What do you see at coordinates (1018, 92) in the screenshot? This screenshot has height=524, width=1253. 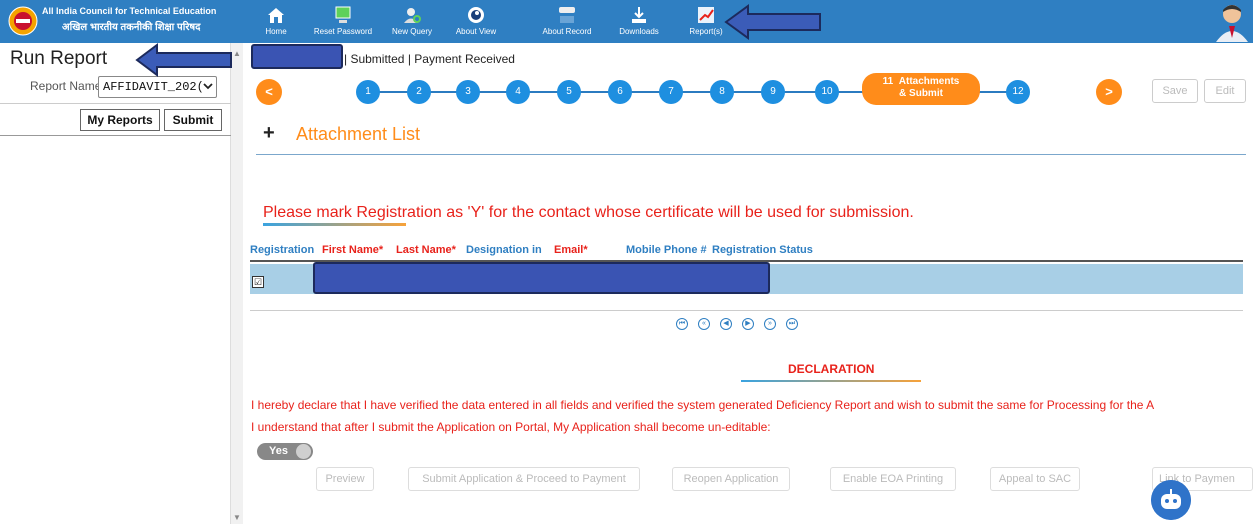 I see `step-12: 12` at bounding box center [1018, 92].